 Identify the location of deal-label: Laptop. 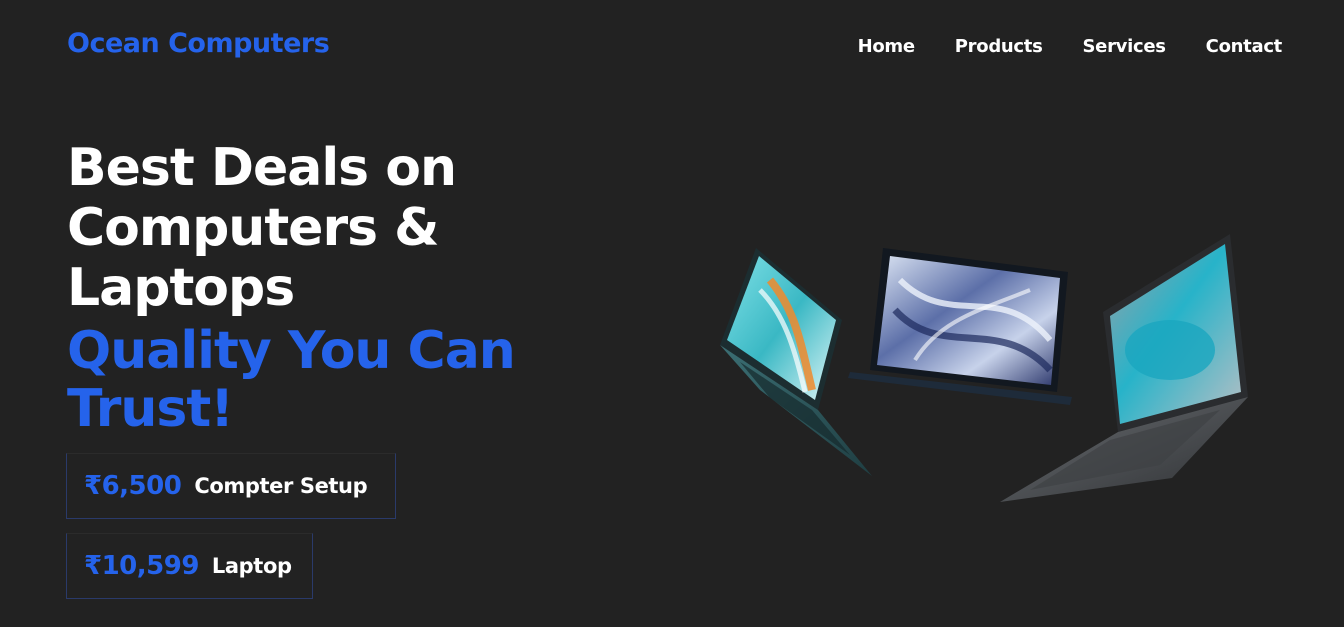
(251, 566).